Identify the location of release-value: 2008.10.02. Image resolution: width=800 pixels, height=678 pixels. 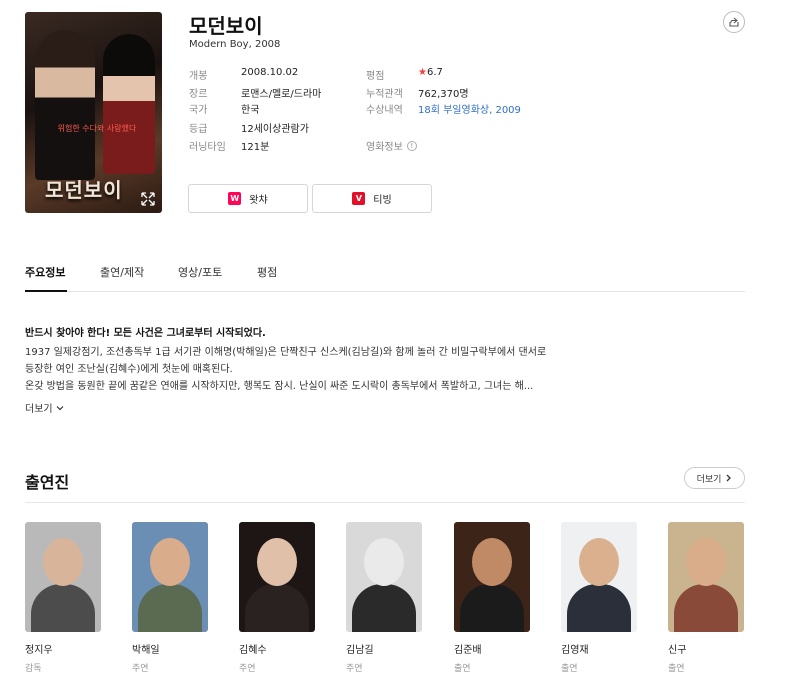
(270, 72).